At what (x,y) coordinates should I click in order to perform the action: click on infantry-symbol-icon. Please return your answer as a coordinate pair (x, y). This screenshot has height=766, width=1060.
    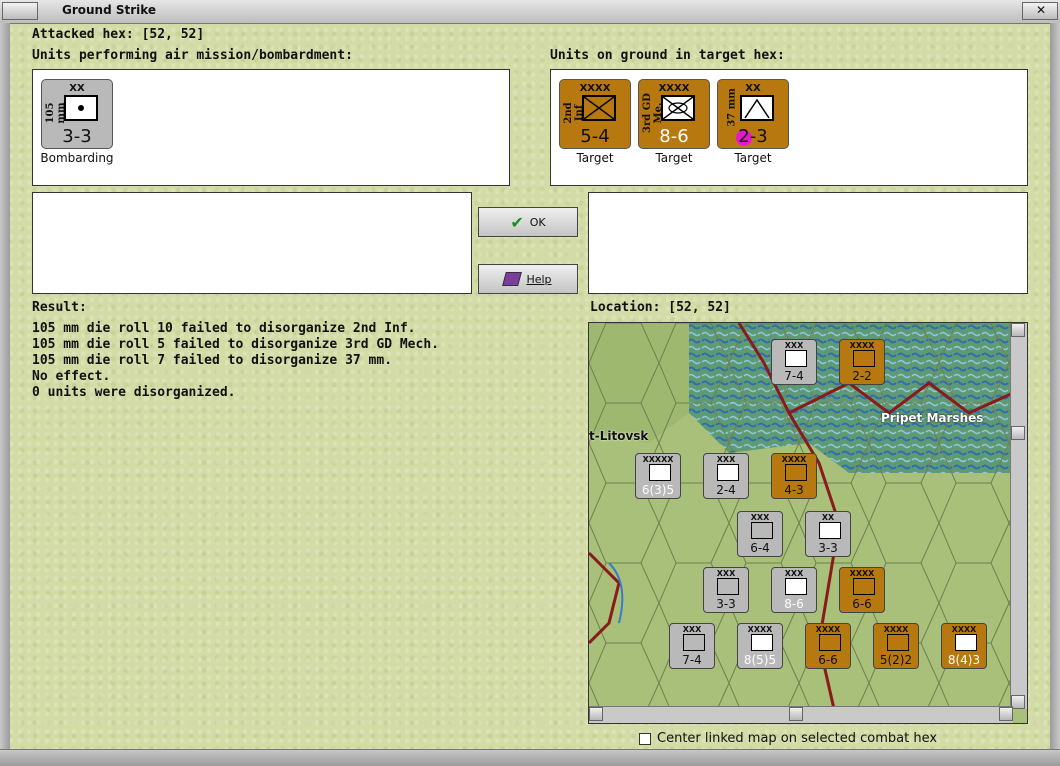
    Looking at the image, I should click on (599, 108).